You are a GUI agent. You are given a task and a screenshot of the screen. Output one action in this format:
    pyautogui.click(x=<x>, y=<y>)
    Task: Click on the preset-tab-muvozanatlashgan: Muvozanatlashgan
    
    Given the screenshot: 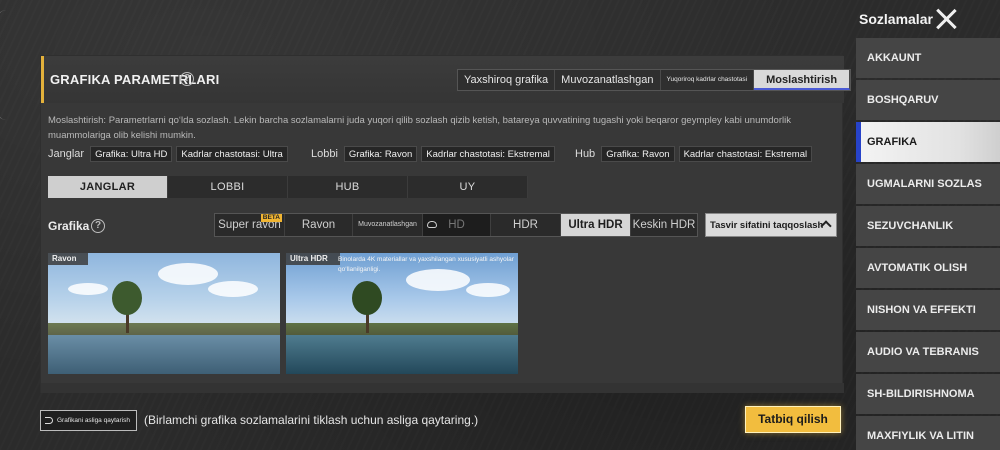 What is the action you would take?
    pyautogui.click(x=608, y=80)
    